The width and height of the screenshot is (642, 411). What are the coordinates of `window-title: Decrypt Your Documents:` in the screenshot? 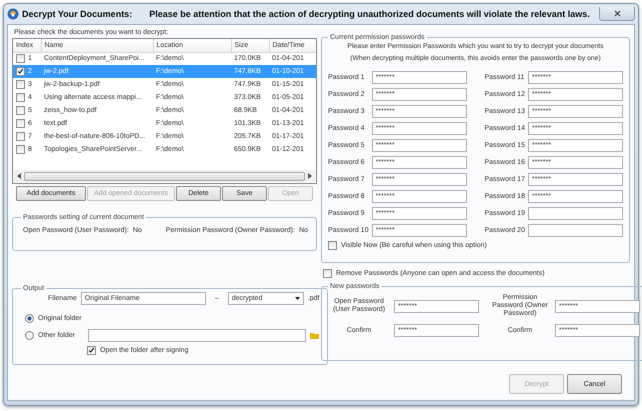 It's located at (77, 14).